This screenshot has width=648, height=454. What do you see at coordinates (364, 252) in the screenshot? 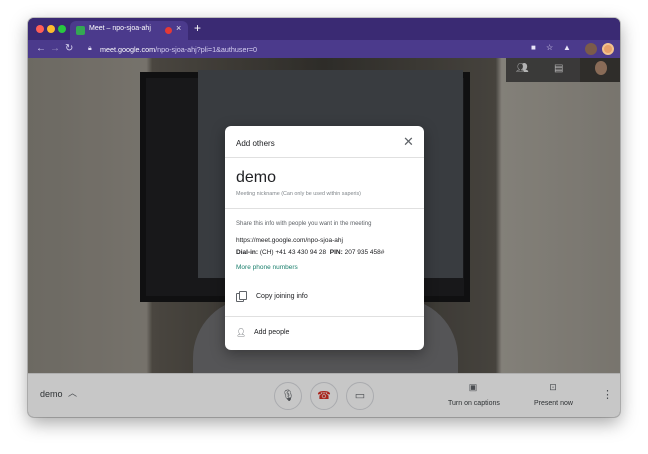
I see `pin-value: 207 935 458#` at bounding box center [364, 252].